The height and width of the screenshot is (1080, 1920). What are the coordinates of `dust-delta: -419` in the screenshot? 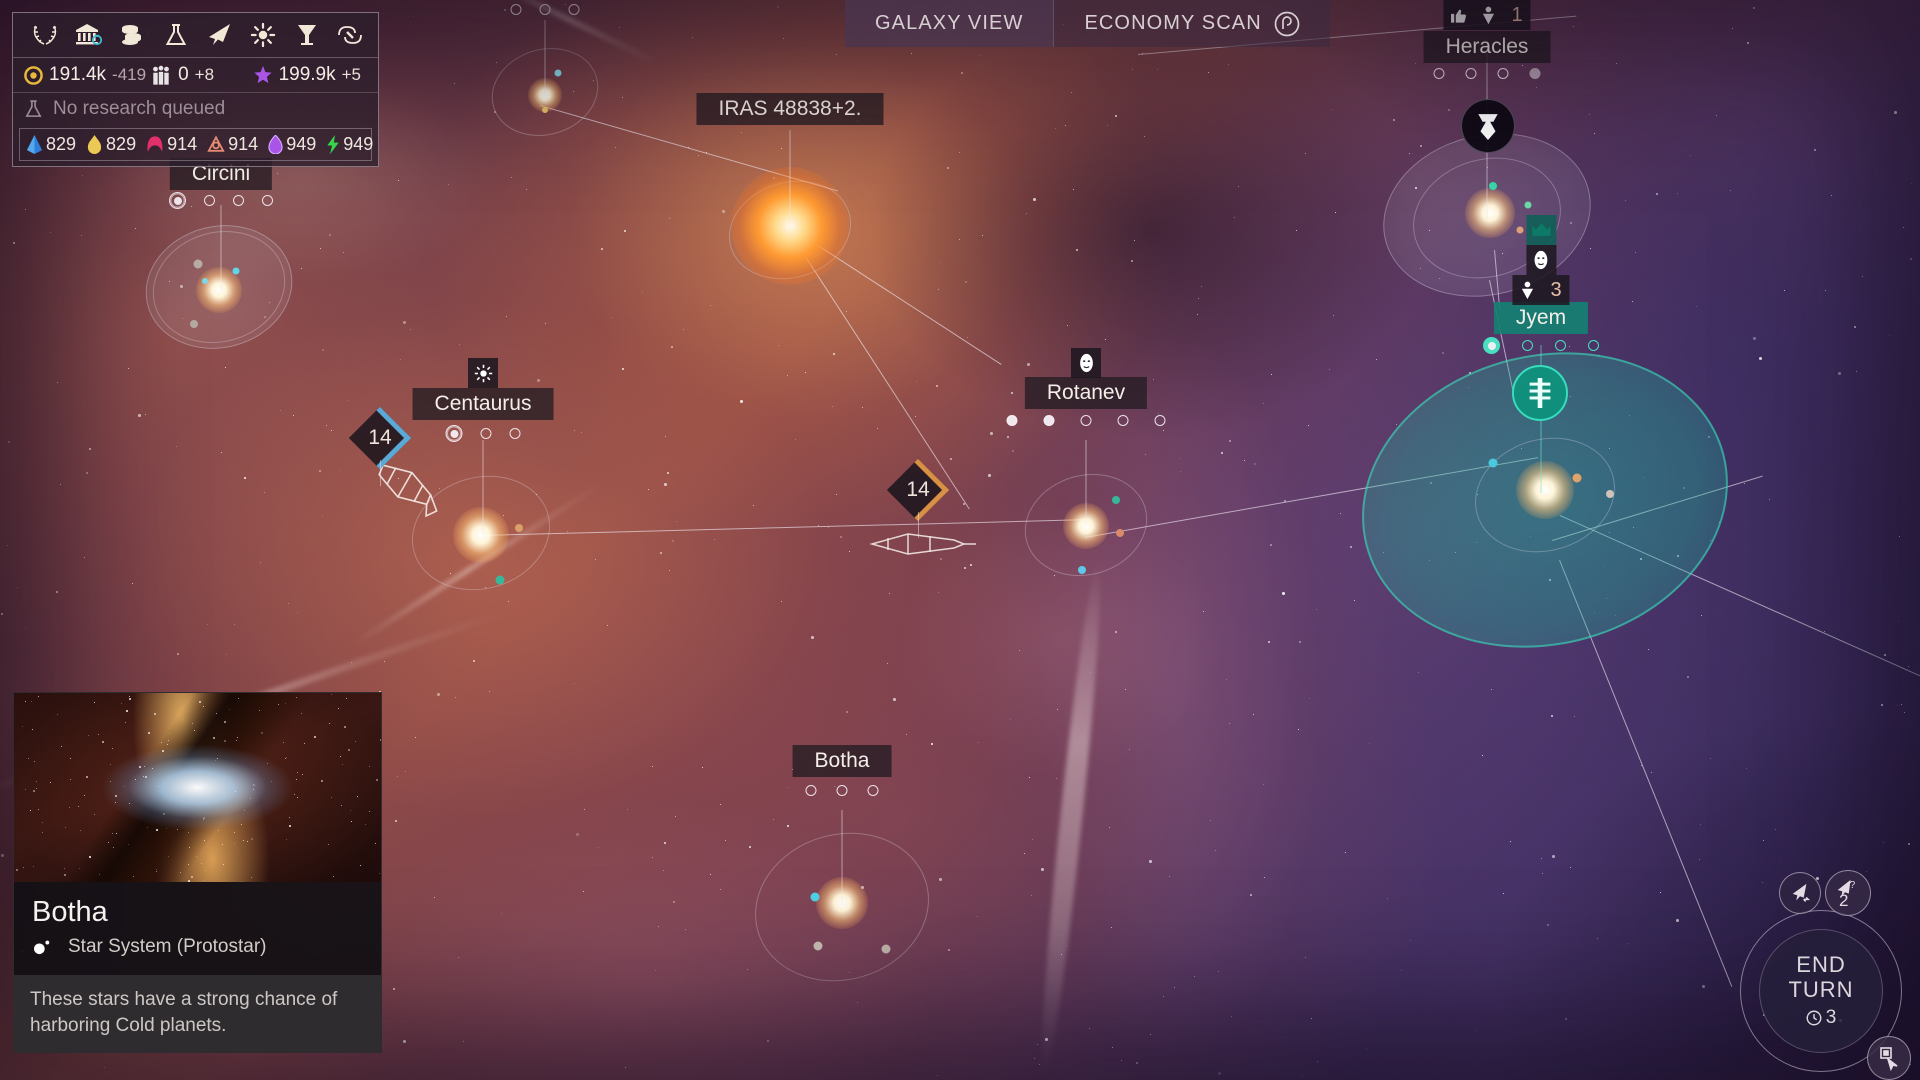 It's located at (129, 74).